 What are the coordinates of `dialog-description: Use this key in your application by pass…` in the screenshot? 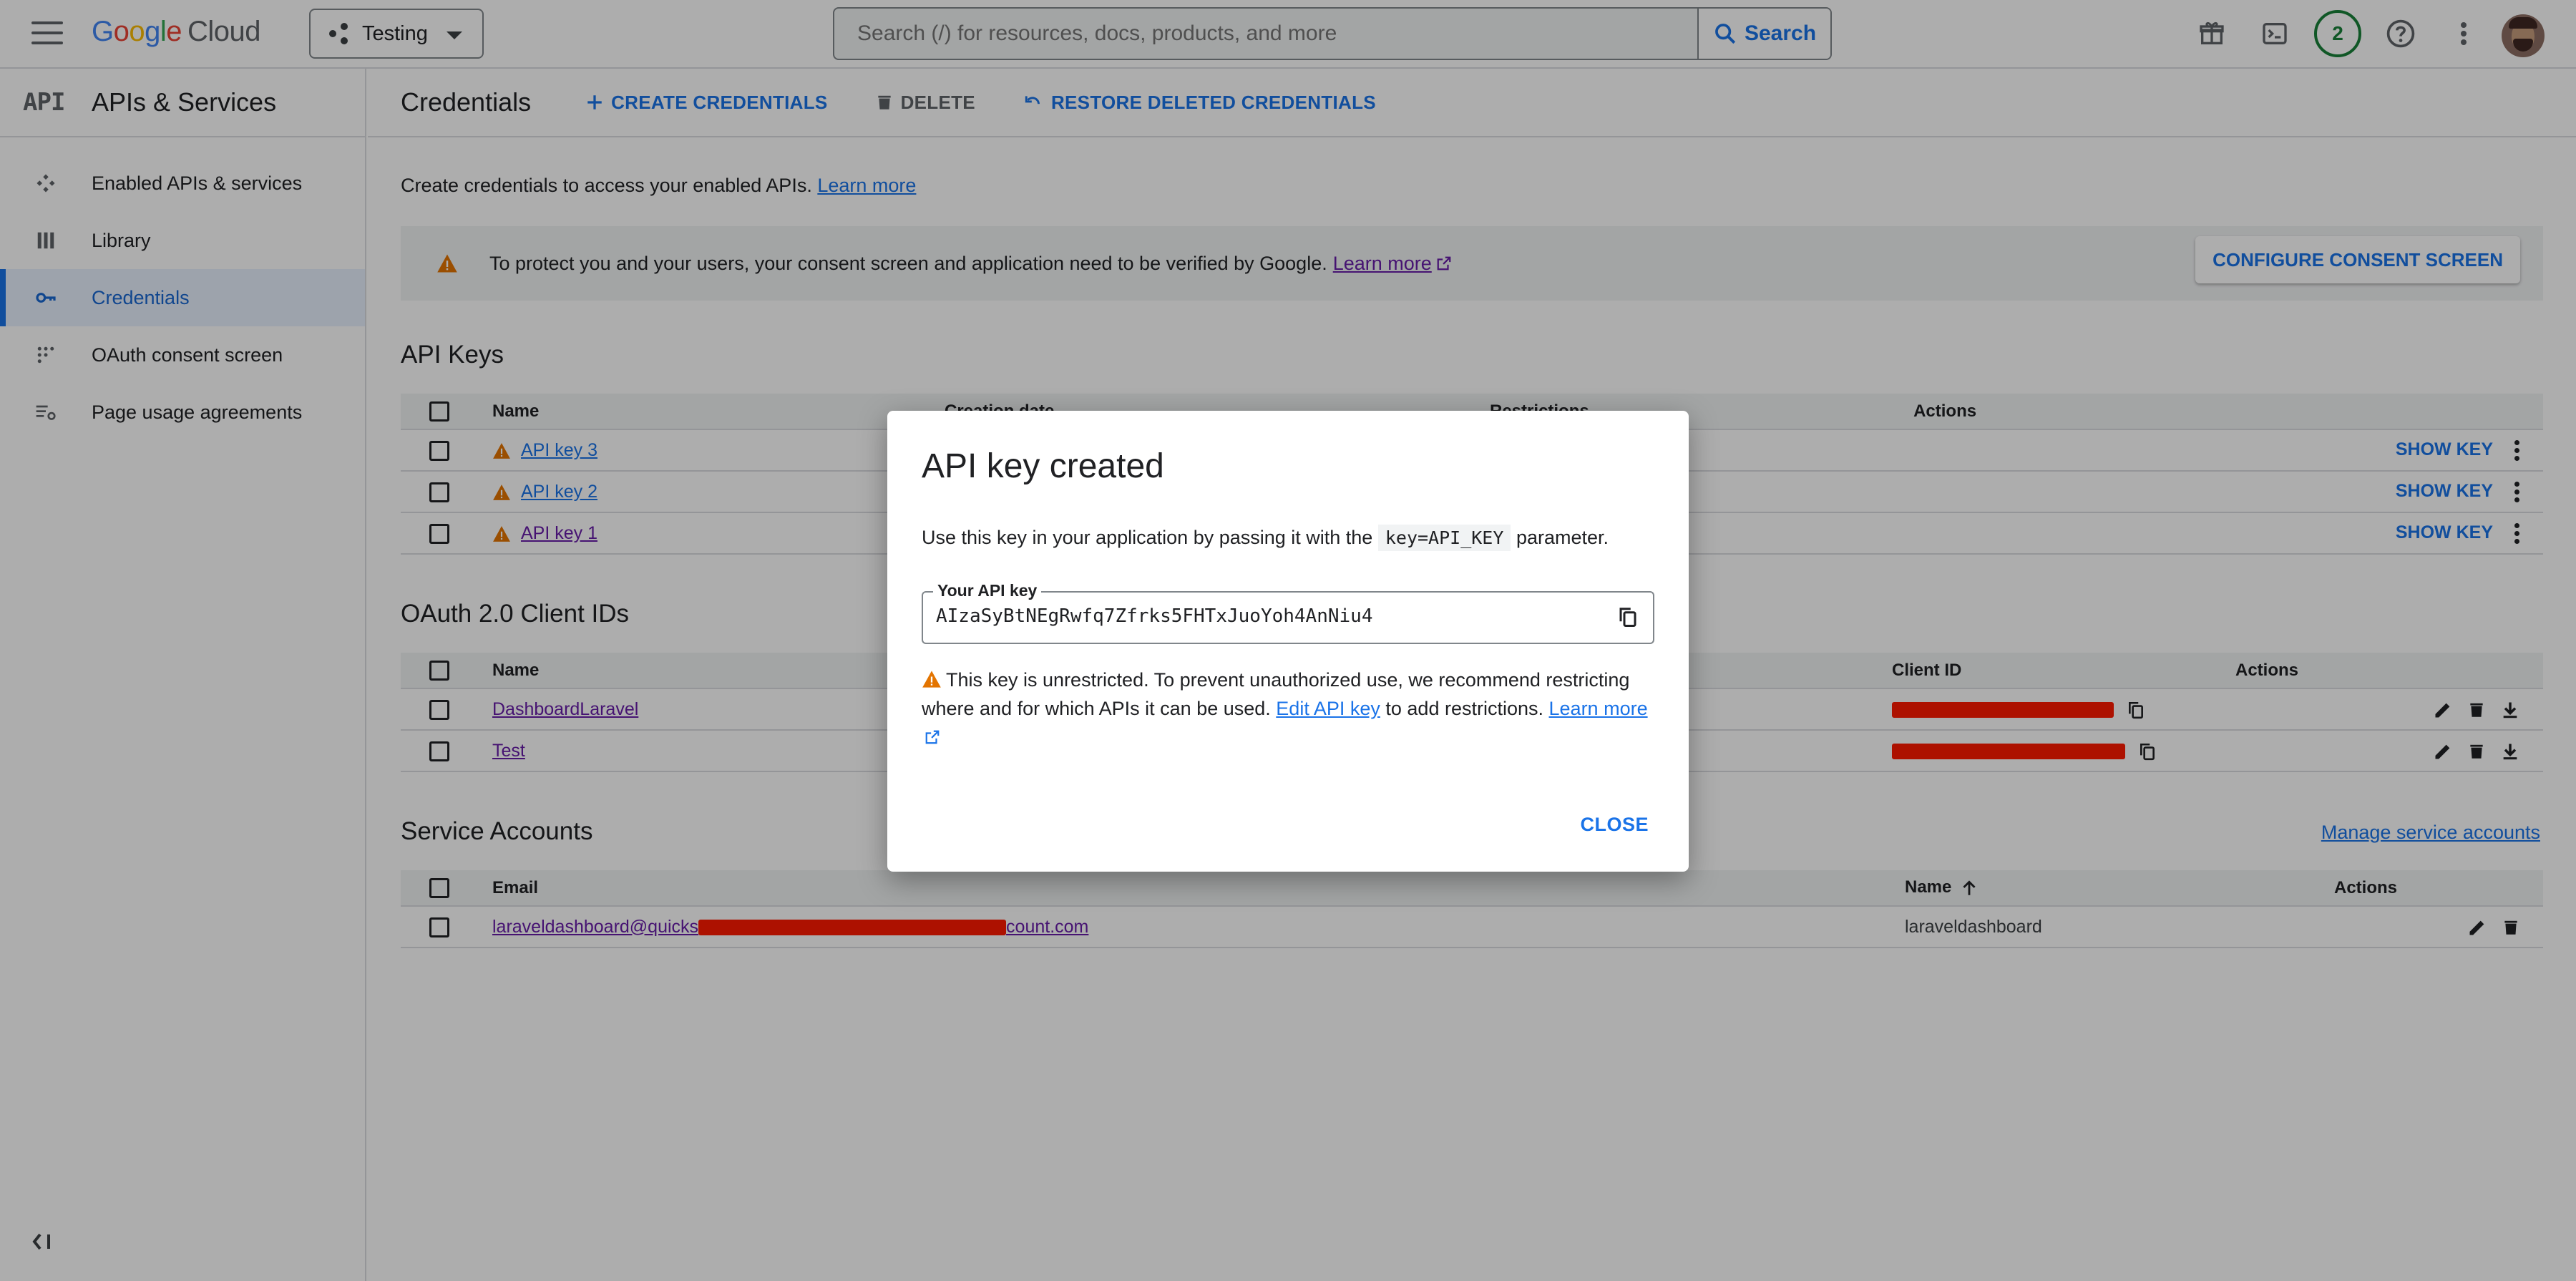 It's located at (1265, 538).